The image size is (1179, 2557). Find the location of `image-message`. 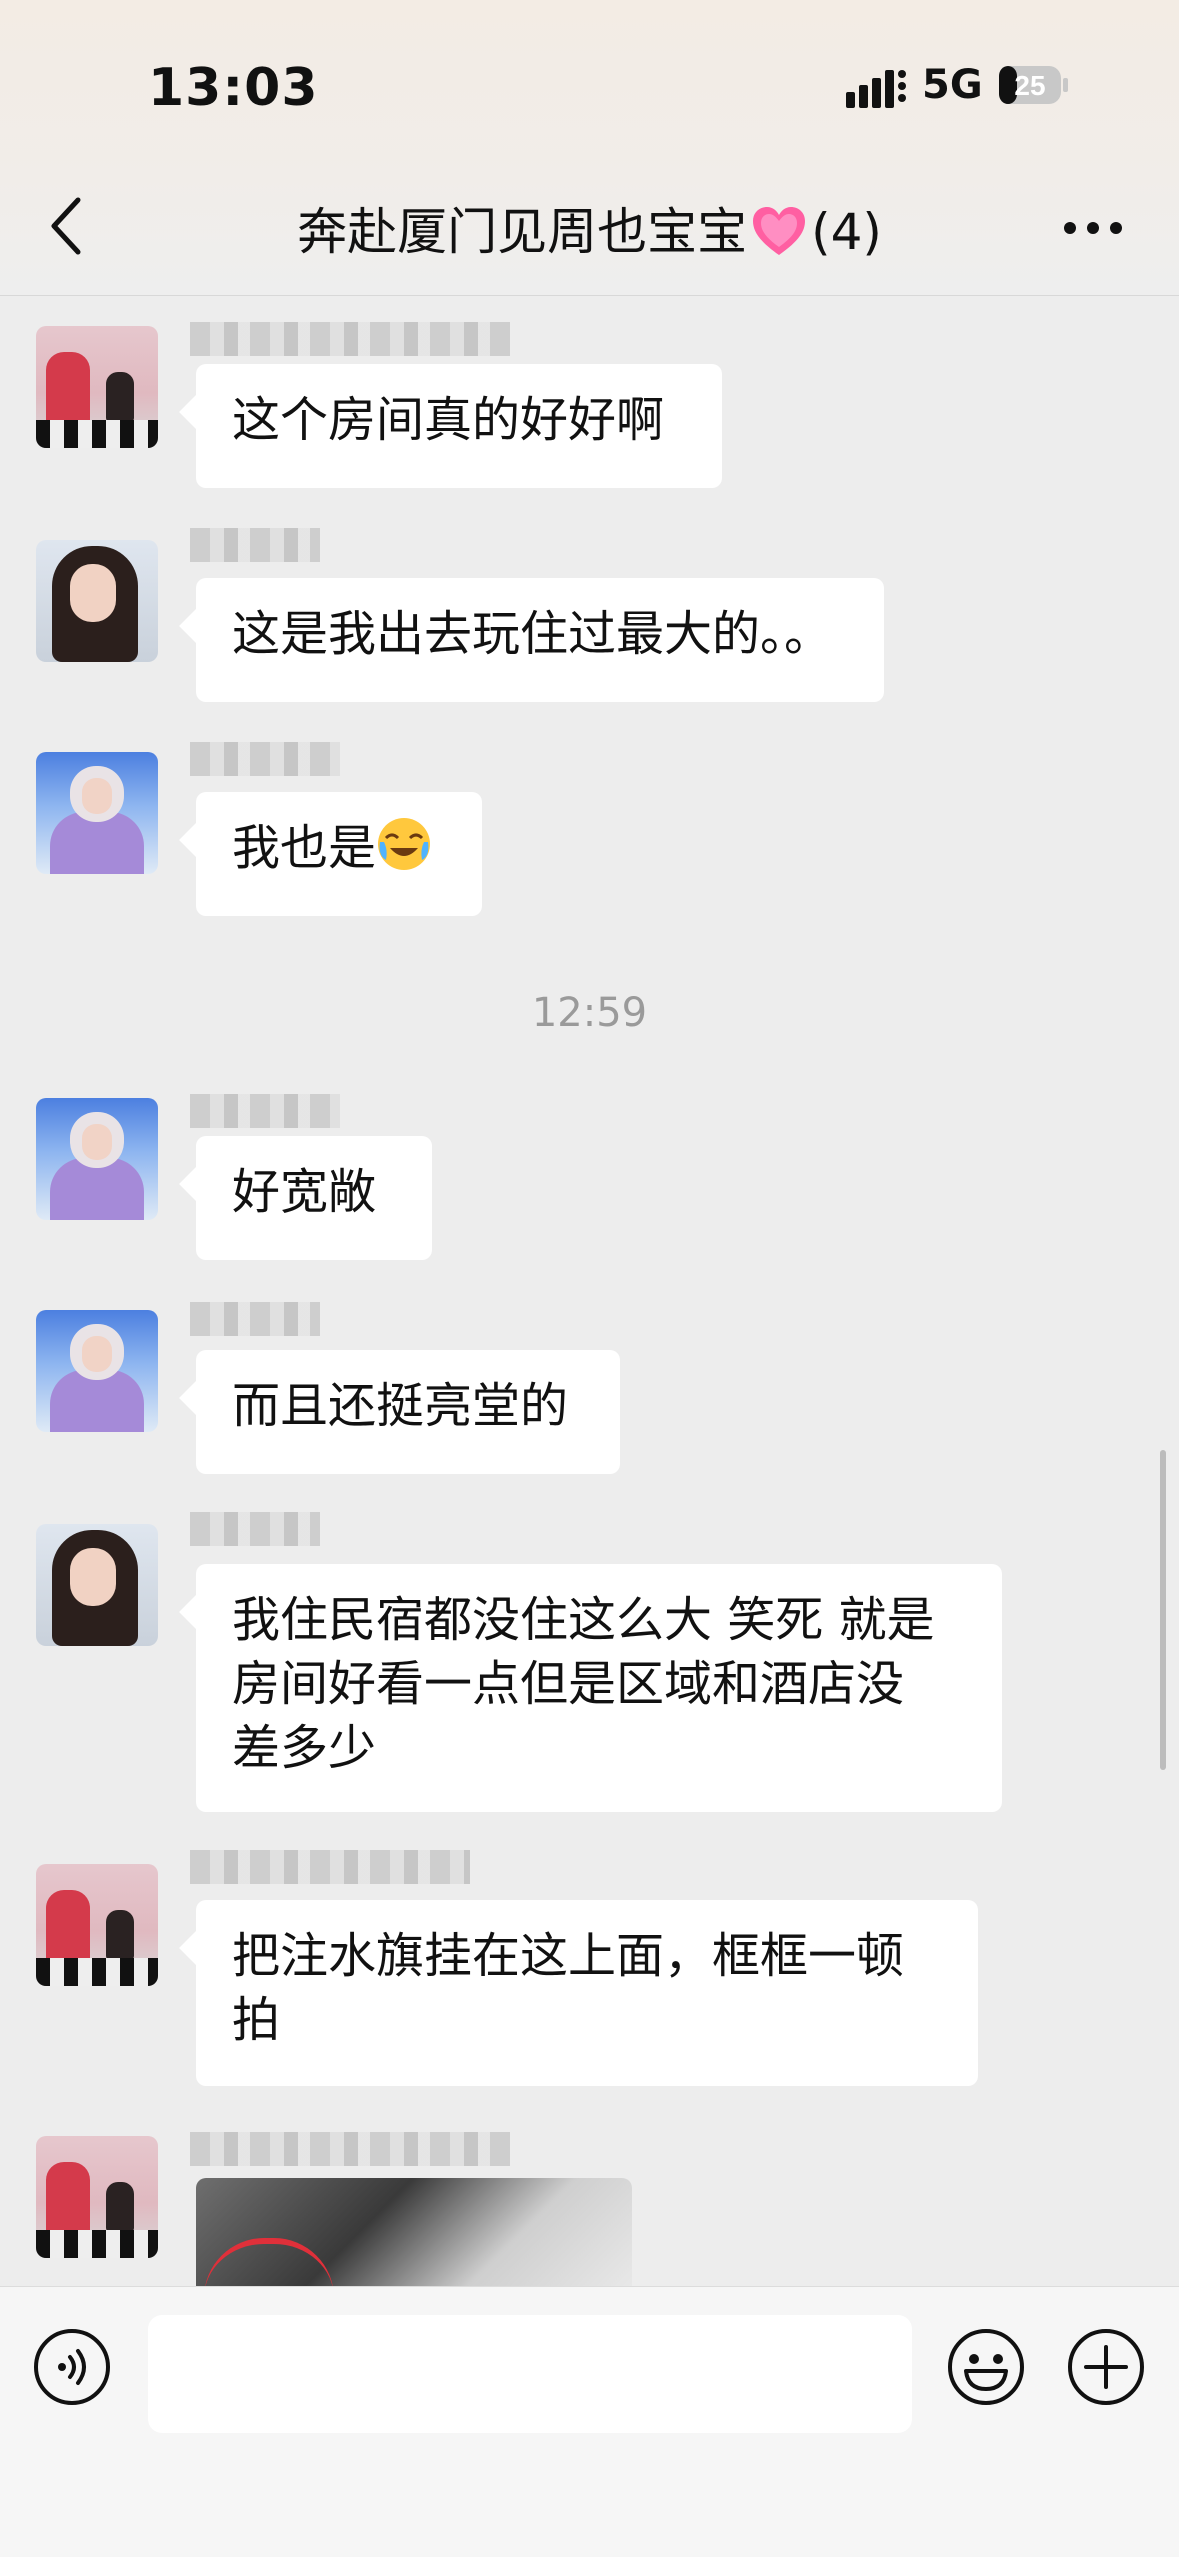

image-message is located at coordinates (414, 2232).